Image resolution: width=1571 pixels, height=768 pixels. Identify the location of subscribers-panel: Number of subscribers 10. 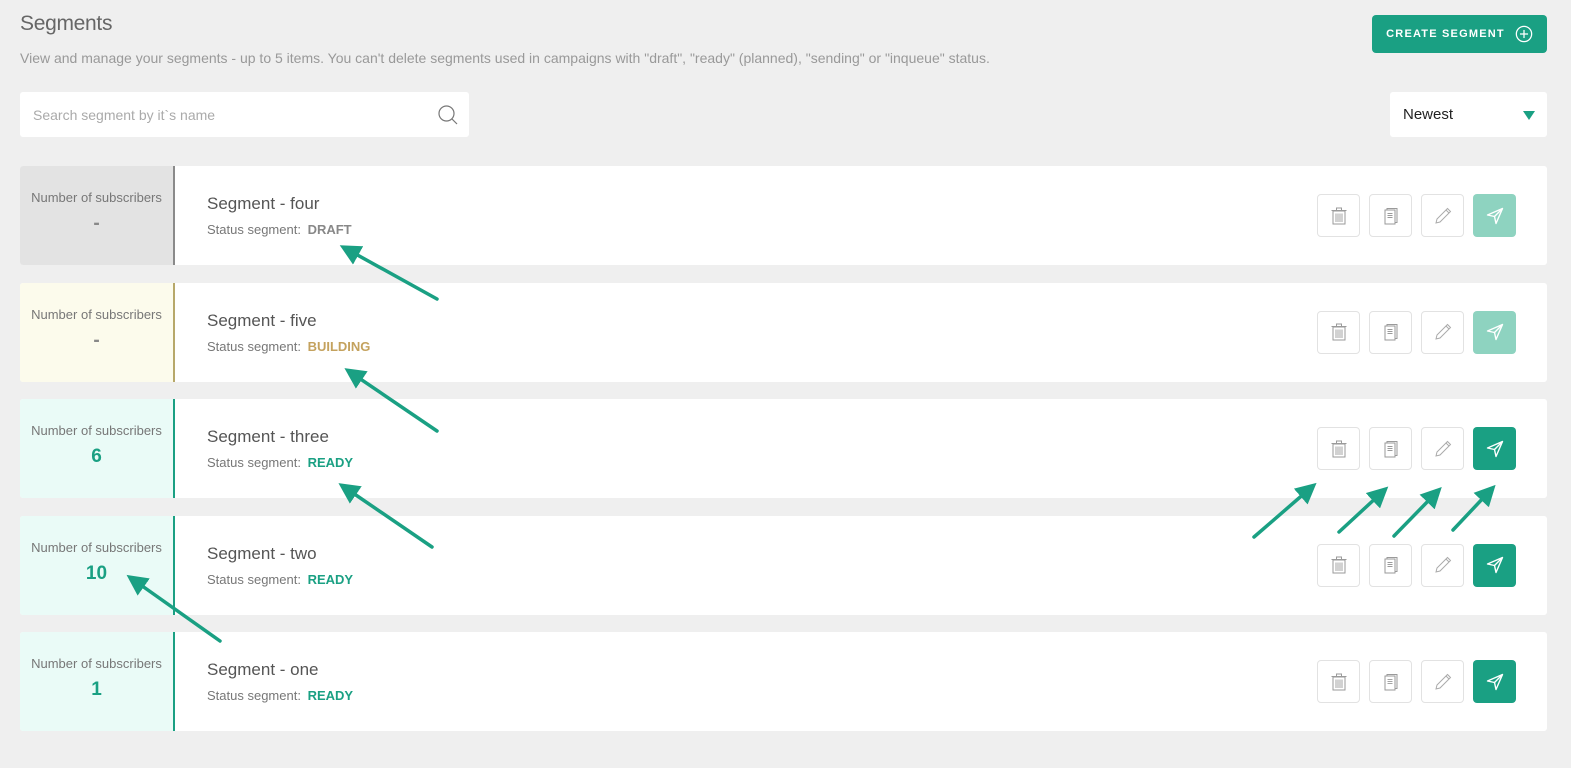
(97, 565).